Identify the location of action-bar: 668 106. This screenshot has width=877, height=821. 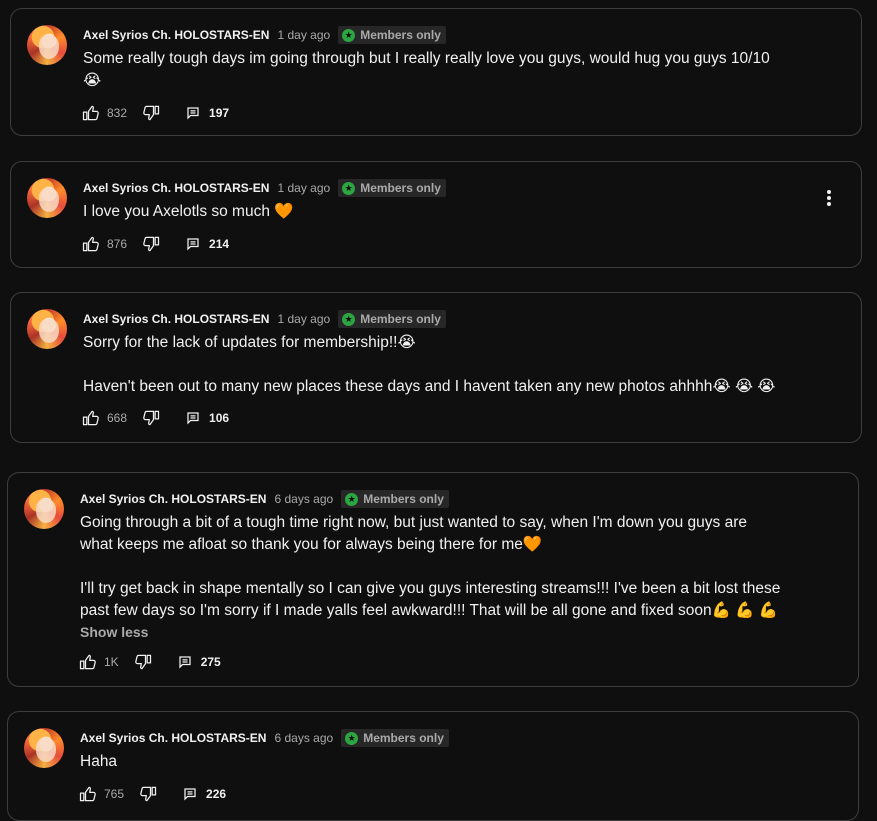
(155, 418).